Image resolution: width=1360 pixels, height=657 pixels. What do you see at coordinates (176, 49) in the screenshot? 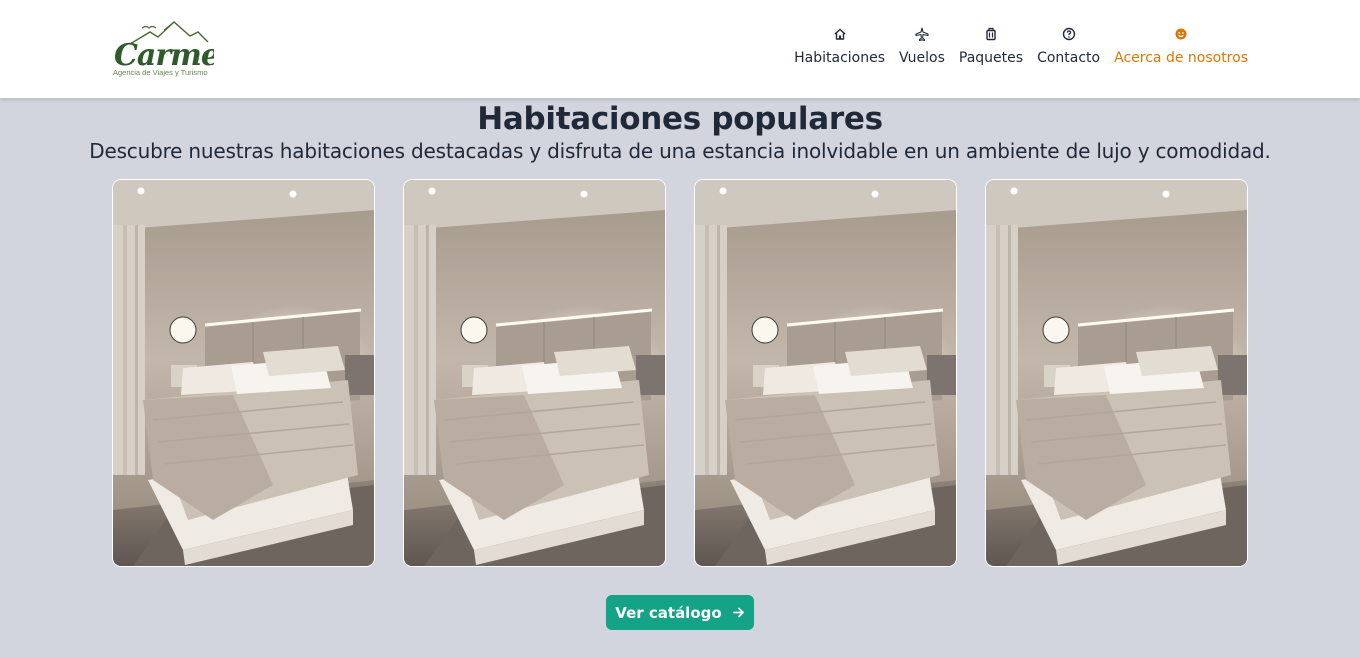
I see `brand-logo: Carmen Agencia de Viajes y Turismo` at bounding box center [176, 49].